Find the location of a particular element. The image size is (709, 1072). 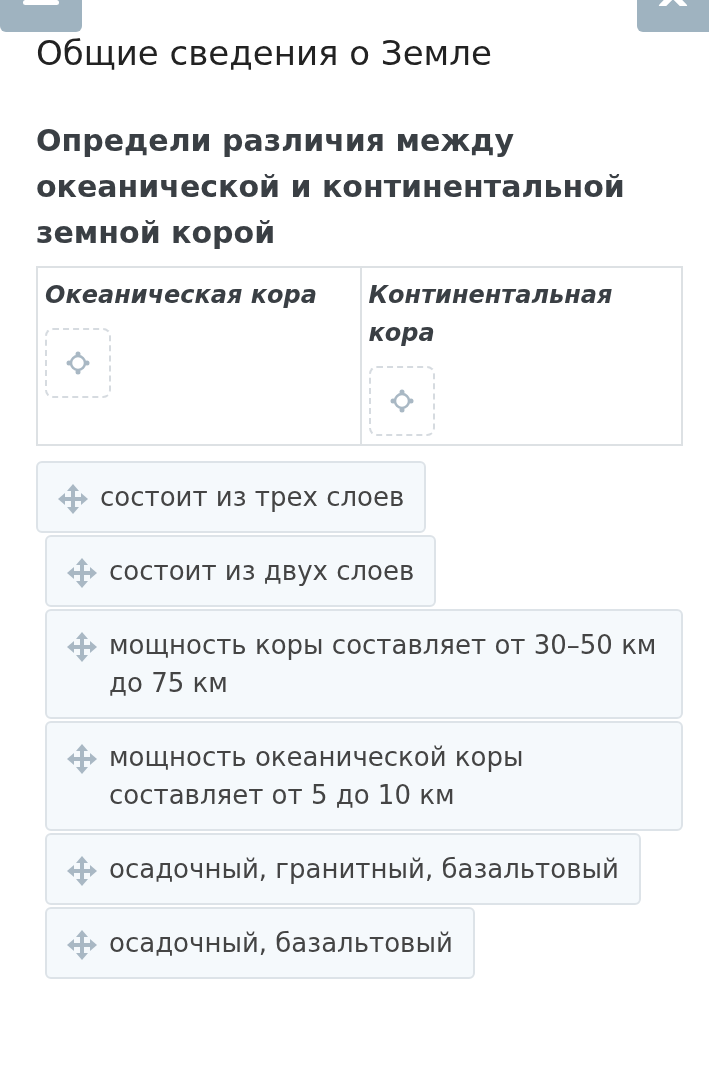

draggable-answer: мощность коры составляет от 30–50 км до 75 км is located at coordinates (364, 664).